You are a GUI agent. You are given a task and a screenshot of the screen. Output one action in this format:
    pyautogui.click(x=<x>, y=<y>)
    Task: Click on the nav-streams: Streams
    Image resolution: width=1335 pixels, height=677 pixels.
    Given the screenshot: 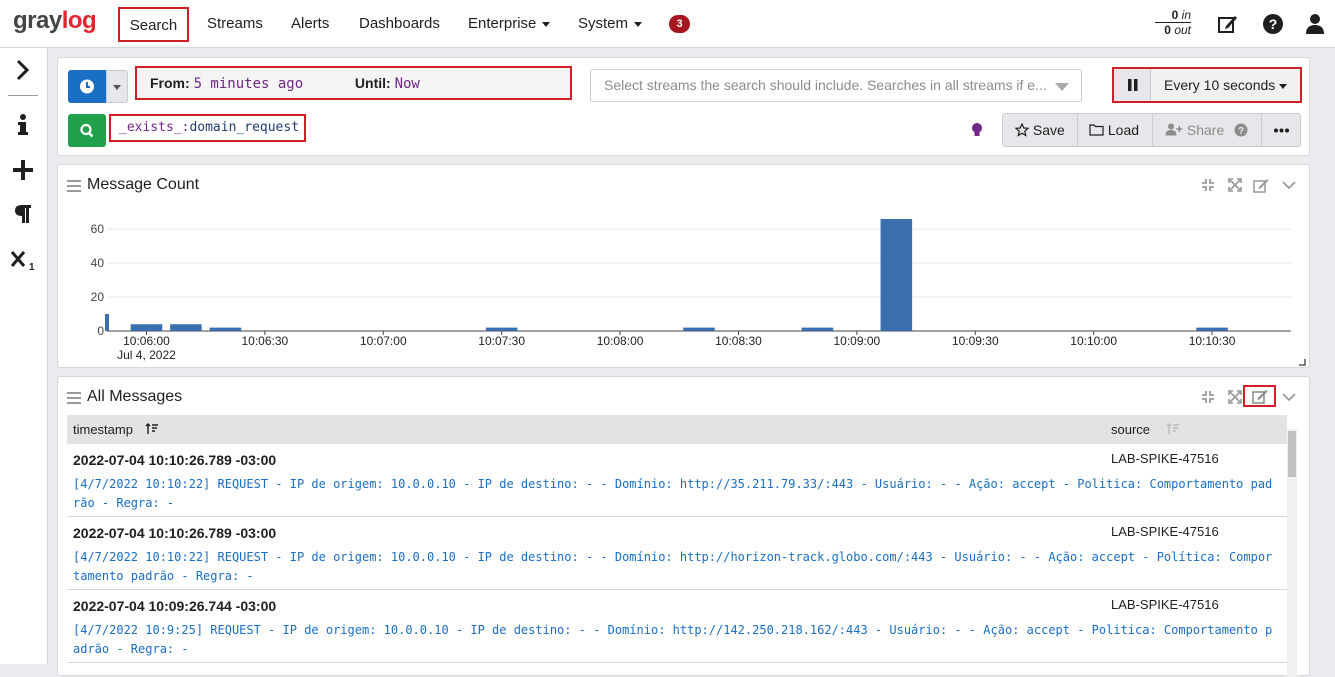 What is the action you would take?
    pyautogui.click(x=235, y=24)
    